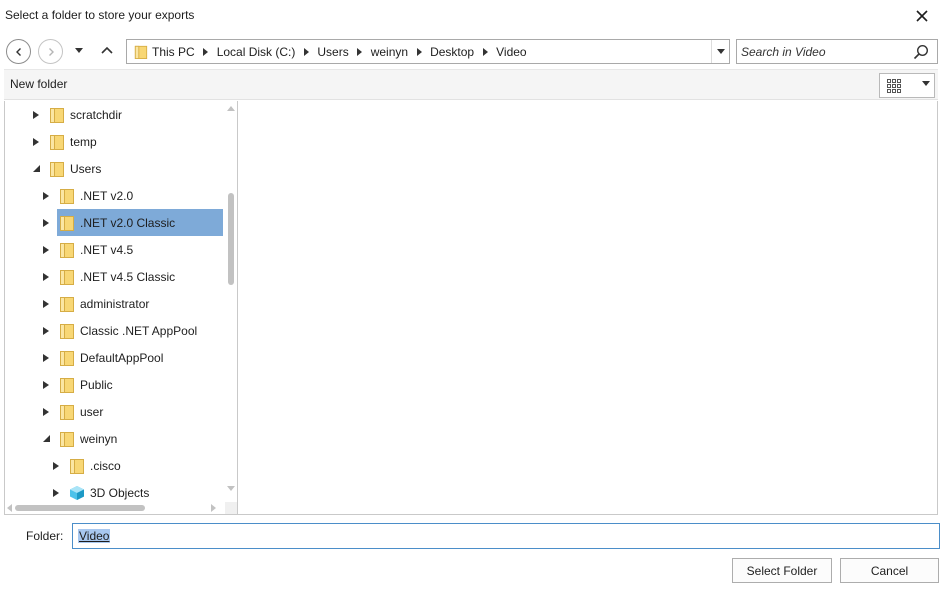  Describe the element at coordinates (506, 536) in the screenshot. I see `folder-name-input: Video` at that location.